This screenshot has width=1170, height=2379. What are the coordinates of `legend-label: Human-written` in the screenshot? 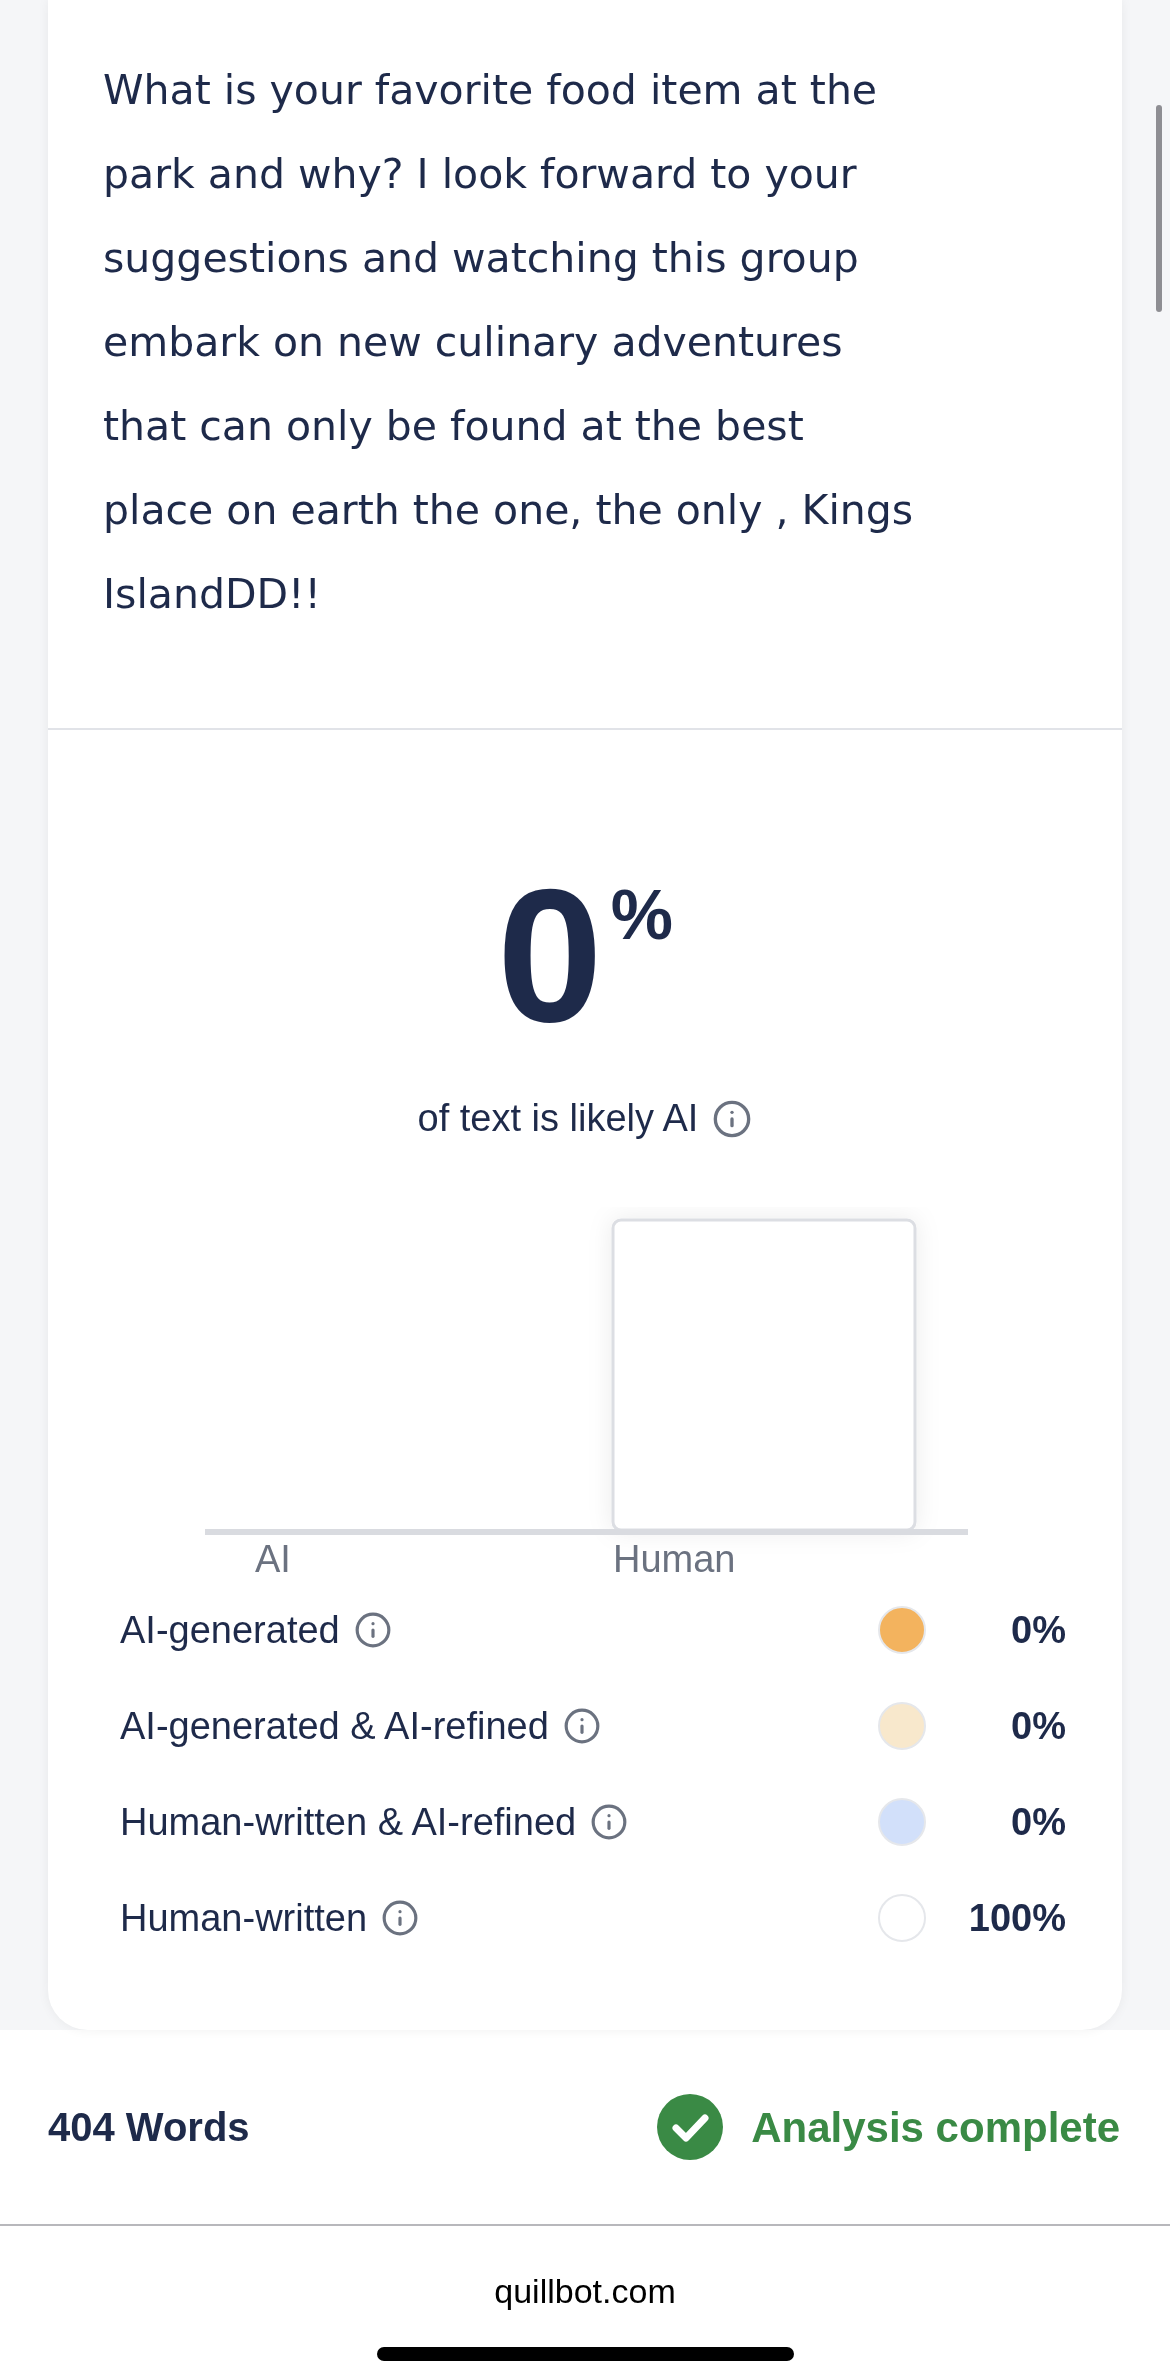 It's located at (244, 1918).